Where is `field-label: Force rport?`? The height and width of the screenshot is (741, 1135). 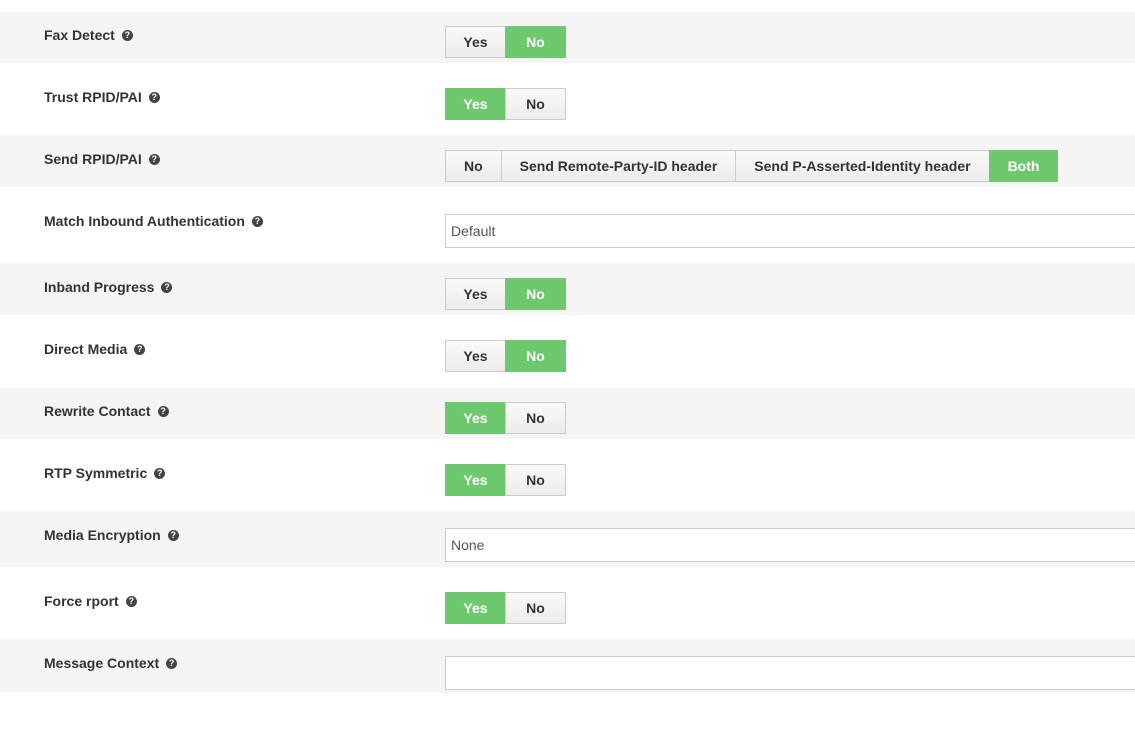
field-label: Force rport? is located at coordinates (90, 601).